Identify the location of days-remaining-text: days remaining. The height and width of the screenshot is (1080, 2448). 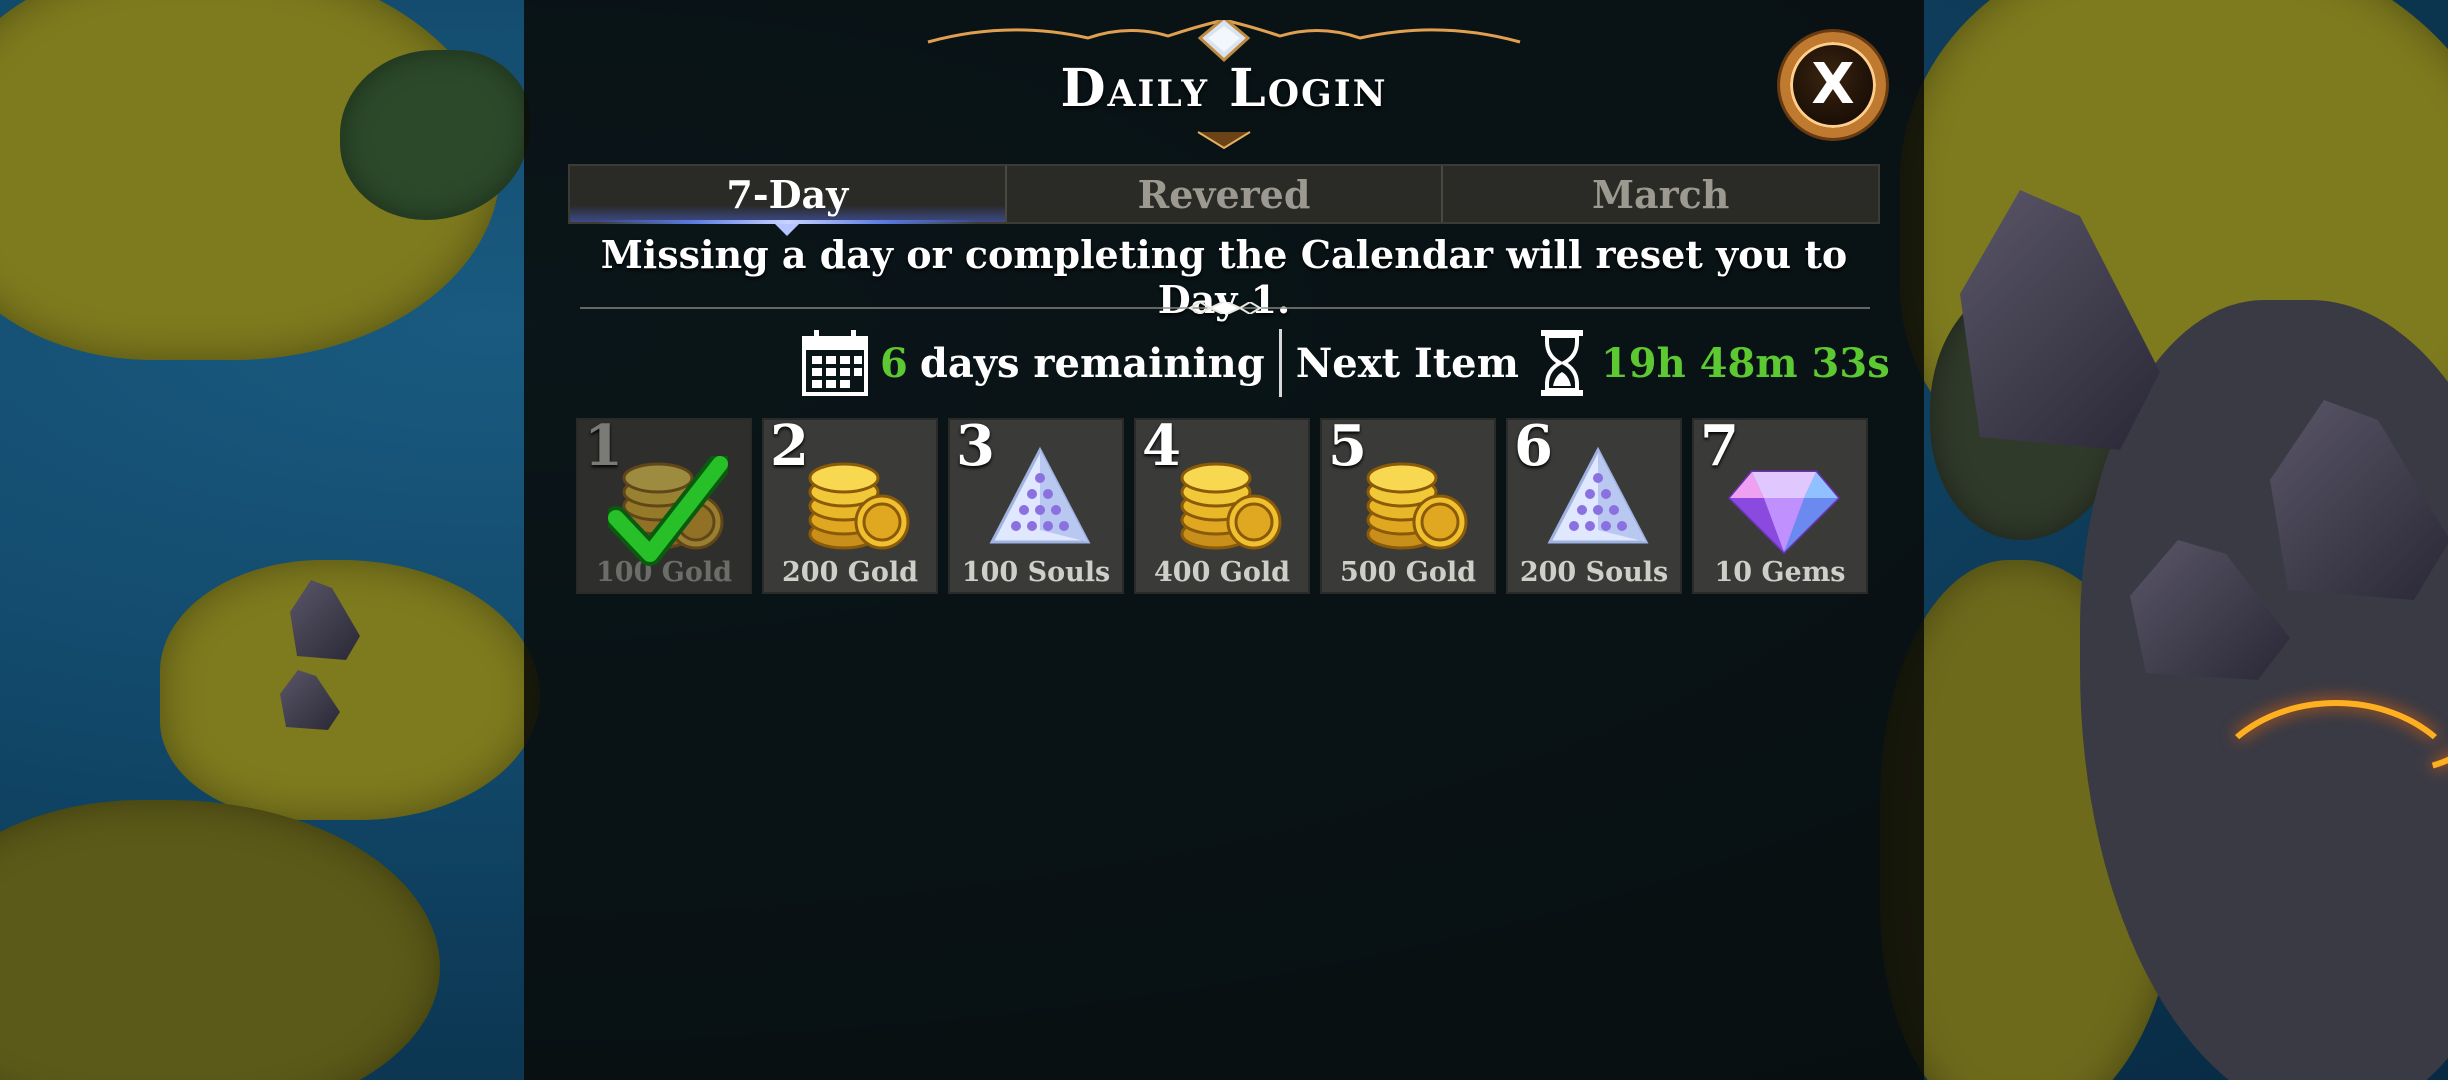
(1092, 363).